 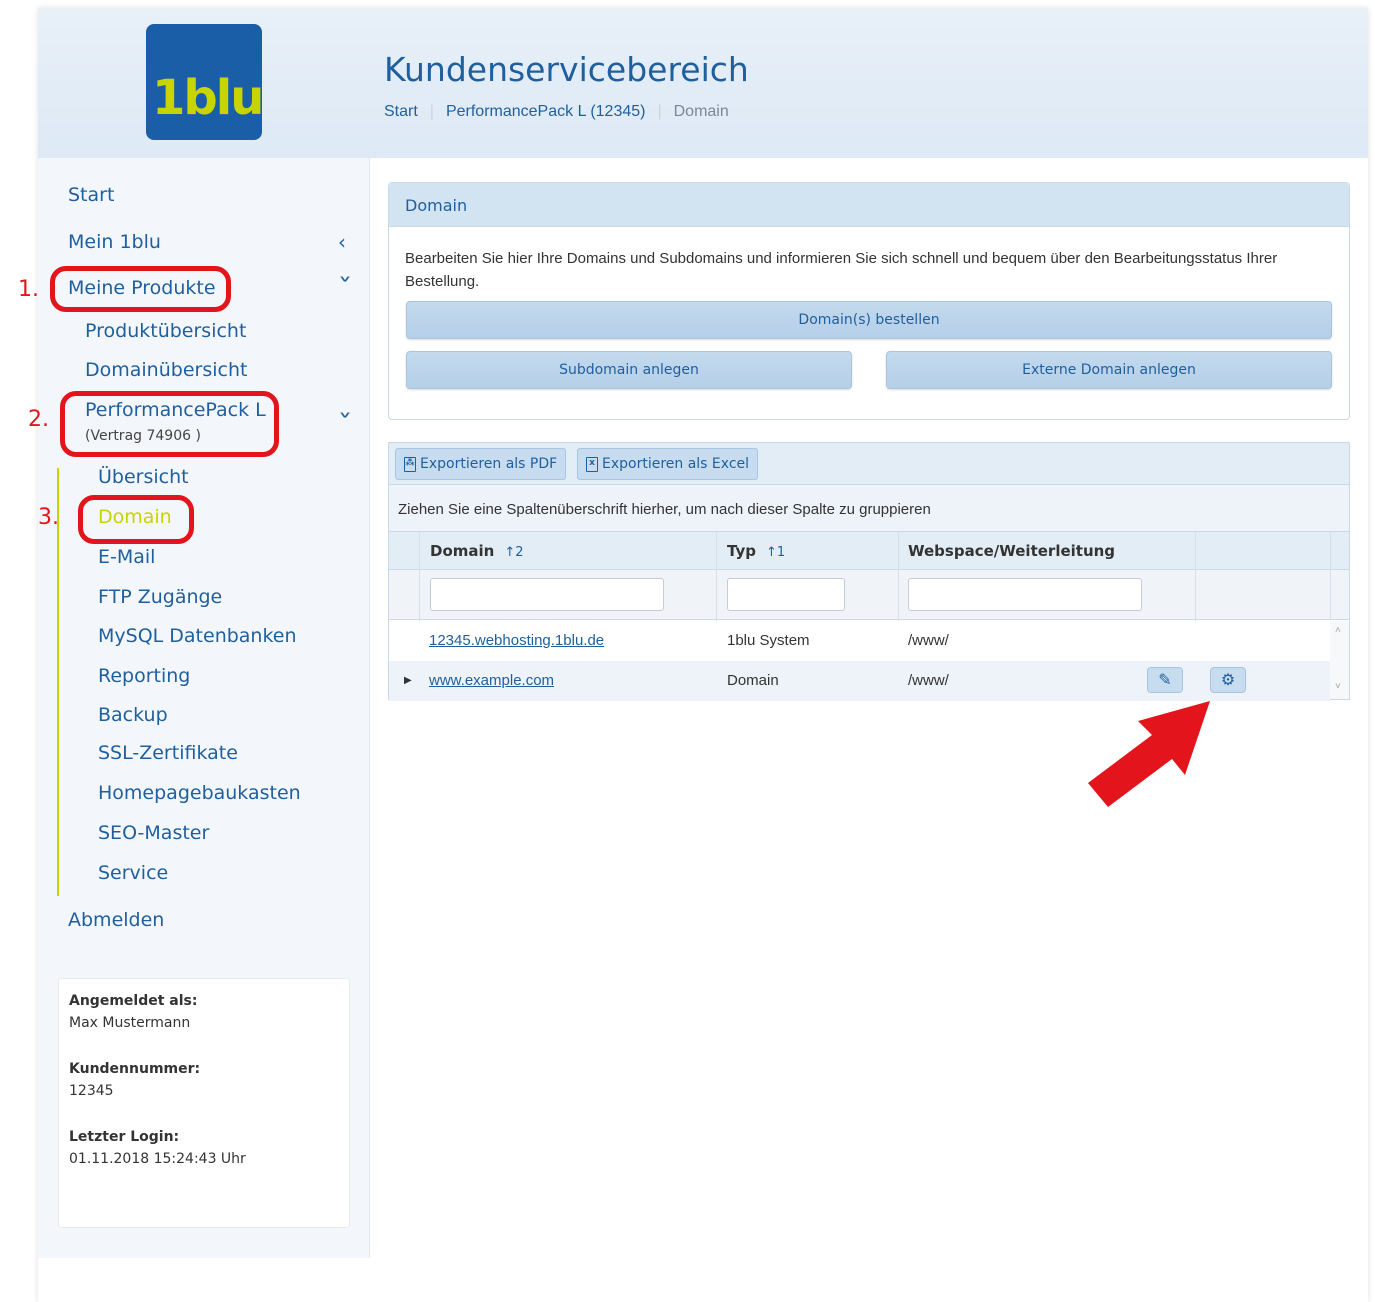 What do you see at coordinates (342, 242) in the screenshot?
I see `chevron-left-icon: ‹` at bounding box center [342, 242].